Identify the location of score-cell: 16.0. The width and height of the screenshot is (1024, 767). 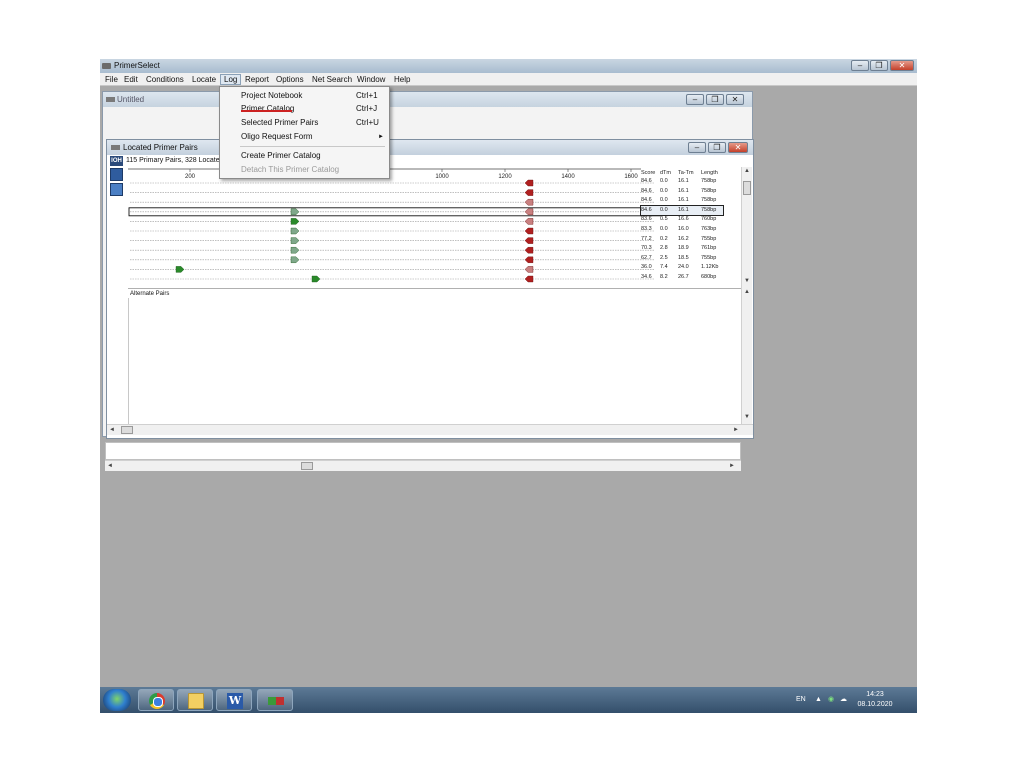
(683, 229).